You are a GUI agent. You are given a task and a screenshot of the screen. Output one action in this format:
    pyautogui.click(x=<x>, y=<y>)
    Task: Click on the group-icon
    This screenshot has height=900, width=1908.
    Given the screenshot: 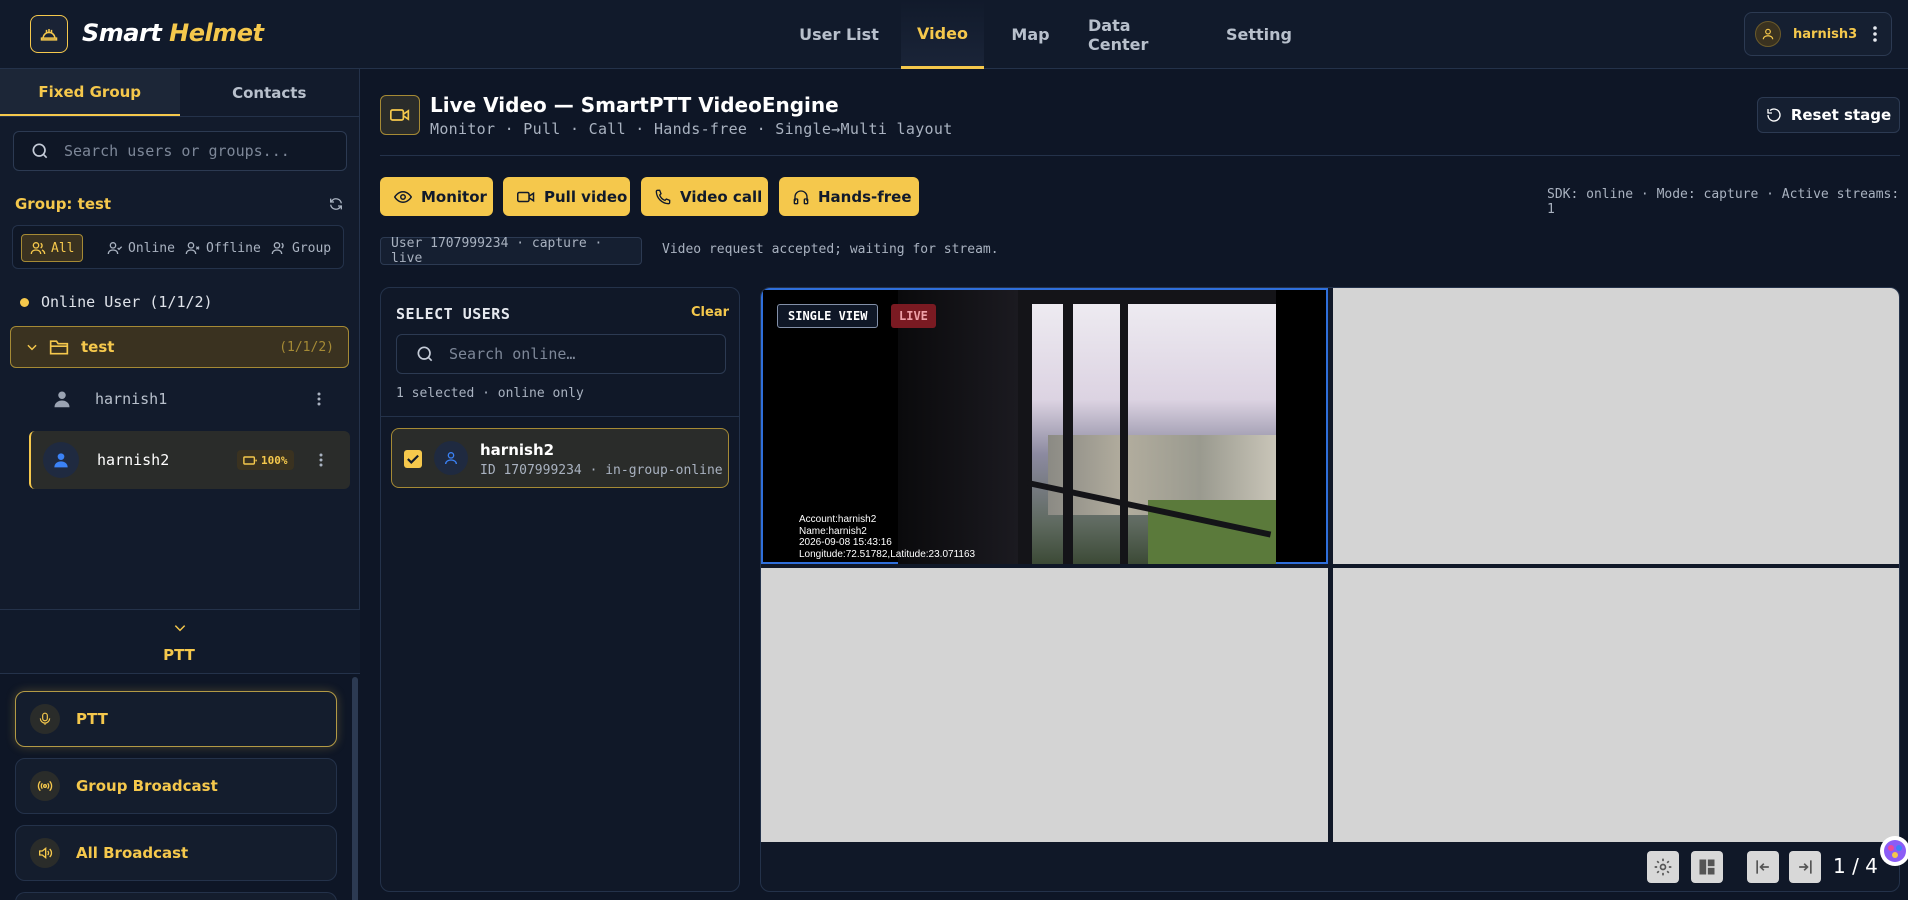 What is the action you would take?
    pyautogui.click(x=277, y=248)
    